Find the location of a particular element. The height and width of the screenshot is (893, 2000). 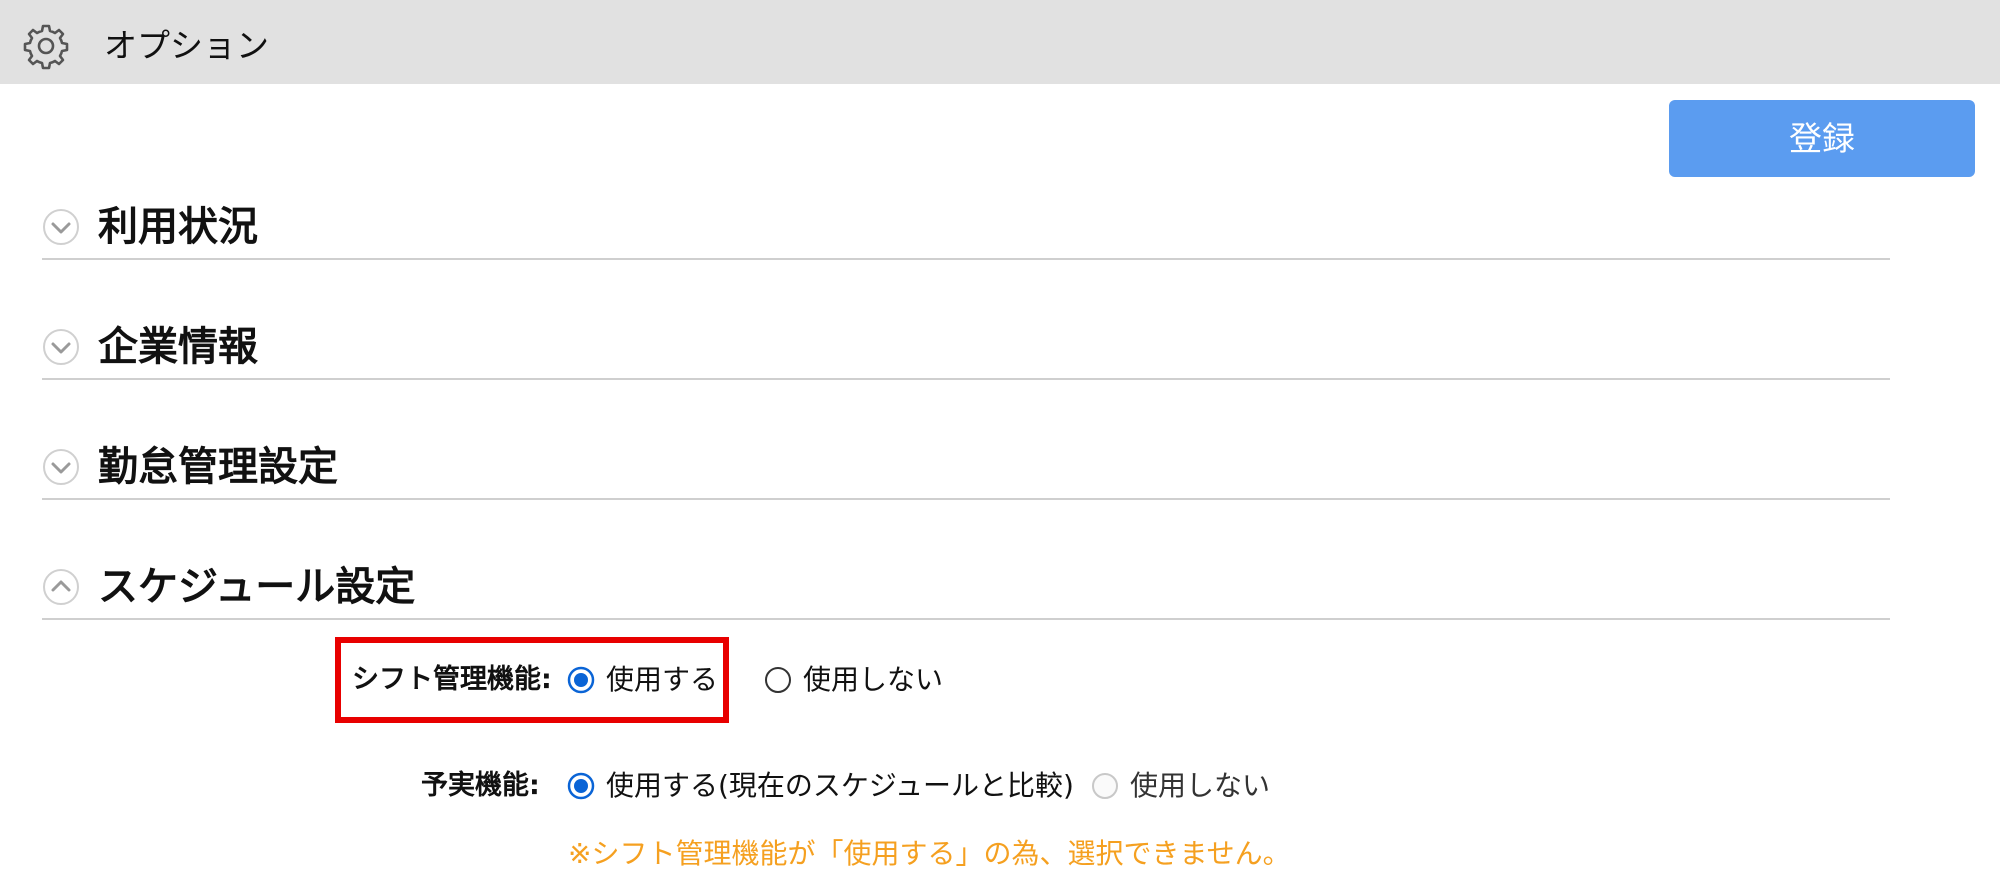

register-button: 登録 is located at coordinates (1822, 138).